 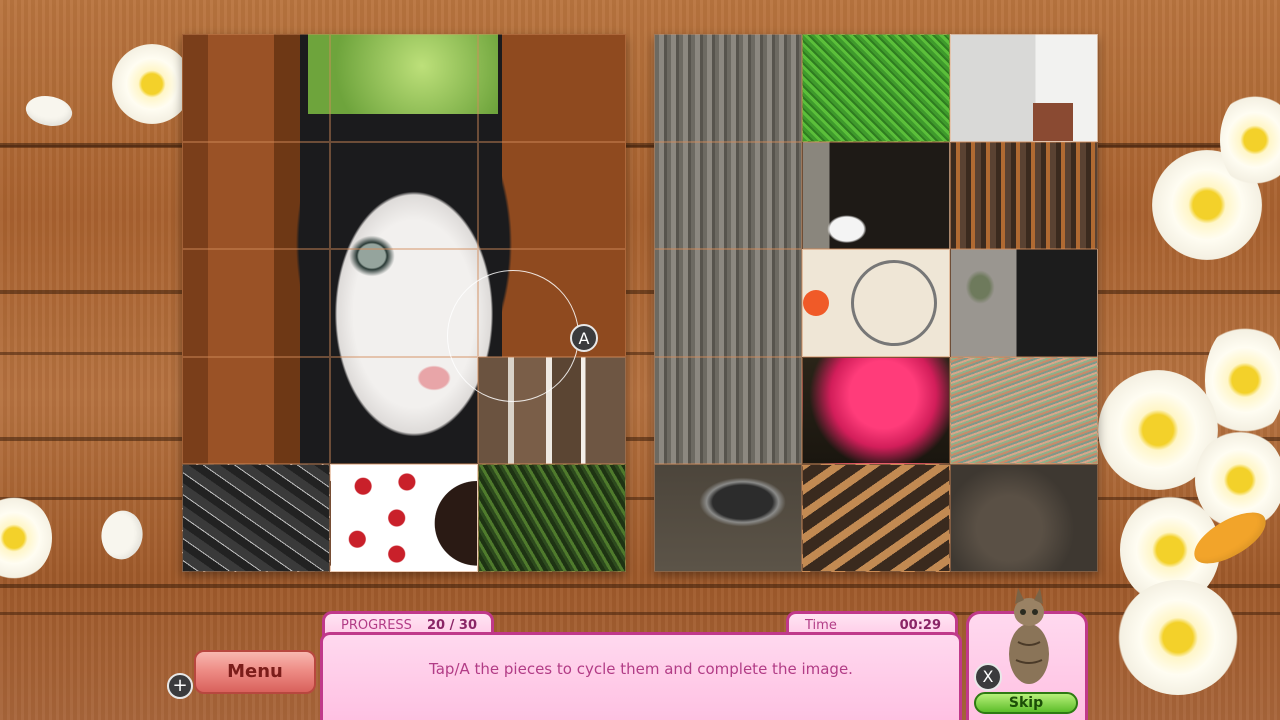 What do you see at coordinates (1024, 410) in the screenshot?
I see `puzzle-tile-thread-spool` at bounding box center [1024, 410].